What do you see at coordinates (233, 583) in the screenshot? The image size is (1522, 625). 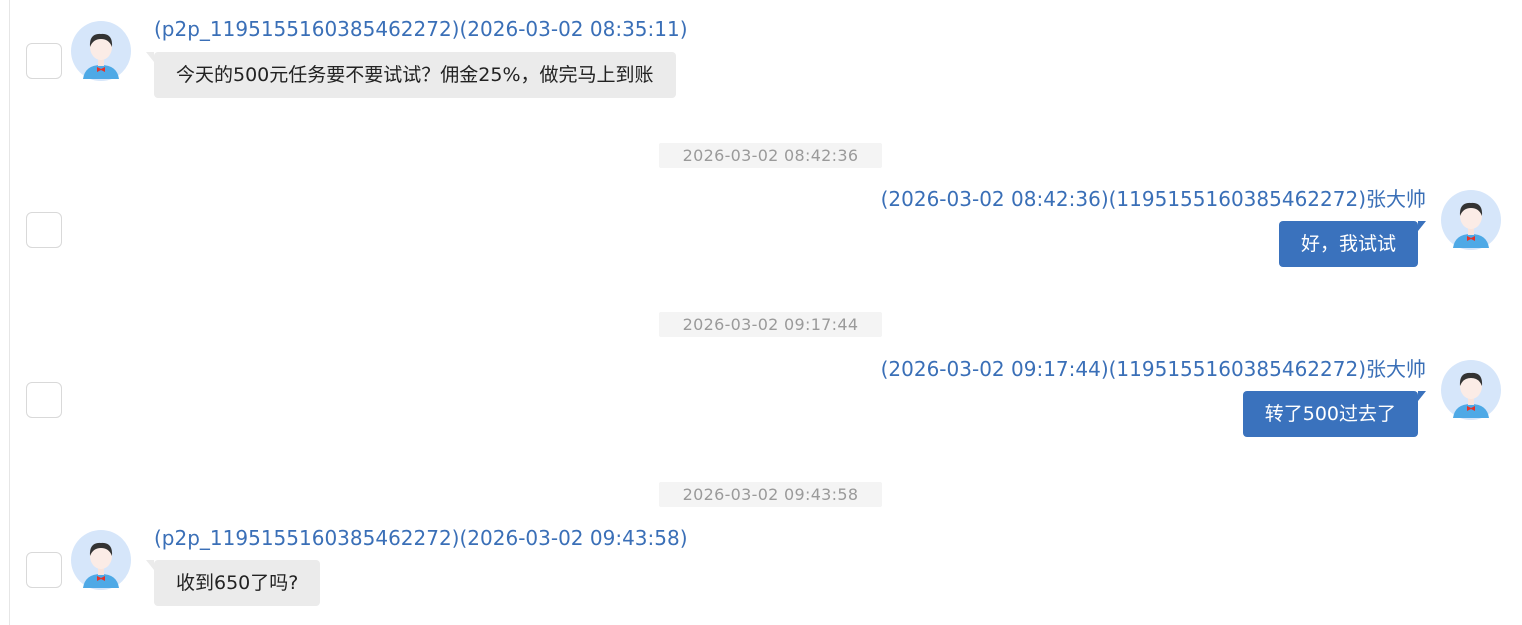 I see `message-bubble: 收到650了吗?` at bounding box center [233, 583].